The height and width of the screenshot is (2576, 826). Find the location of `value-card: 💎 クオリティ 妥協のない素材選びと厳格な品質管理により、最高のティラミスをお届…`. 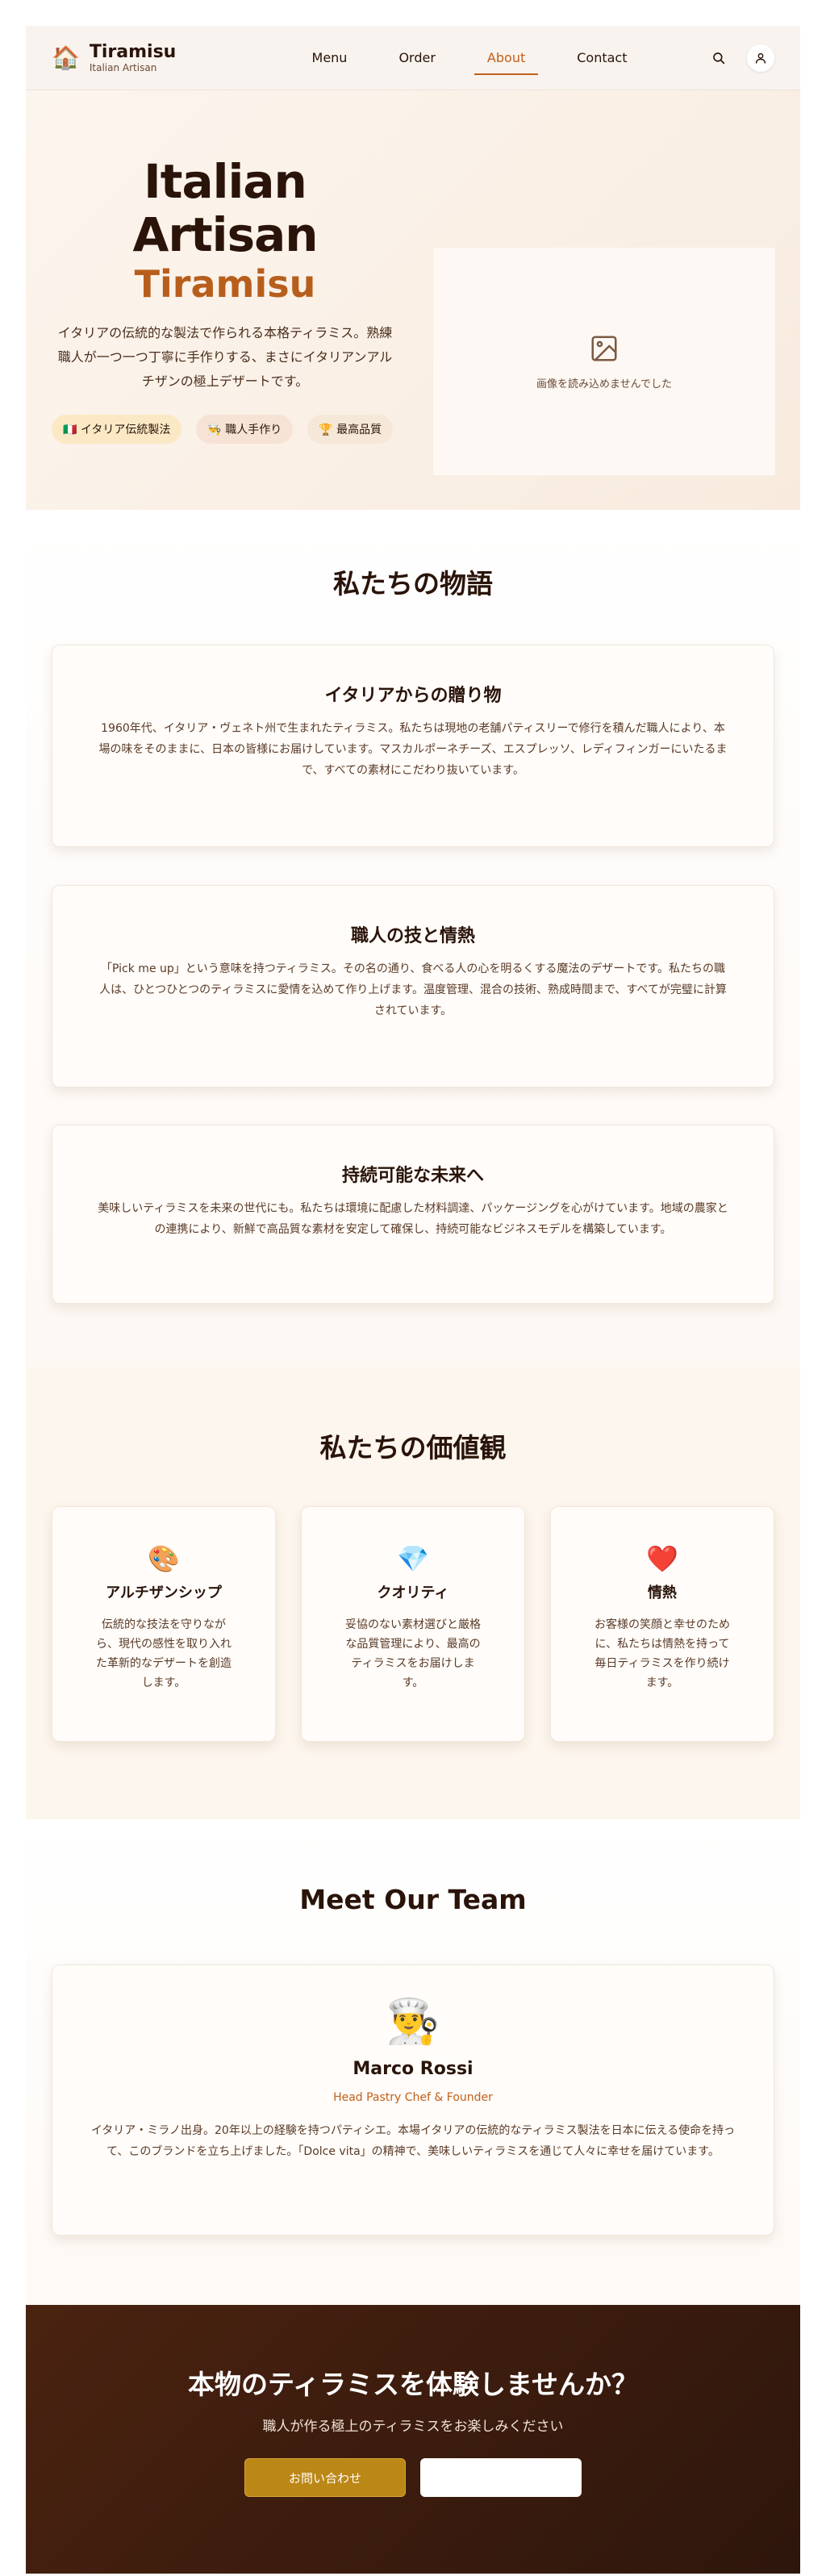

value-card: 💎 クオリティ 妥協のない素材選びと厳格な品質管理により、最高のティラミスをお届… is located at coordinates (413, 1624).